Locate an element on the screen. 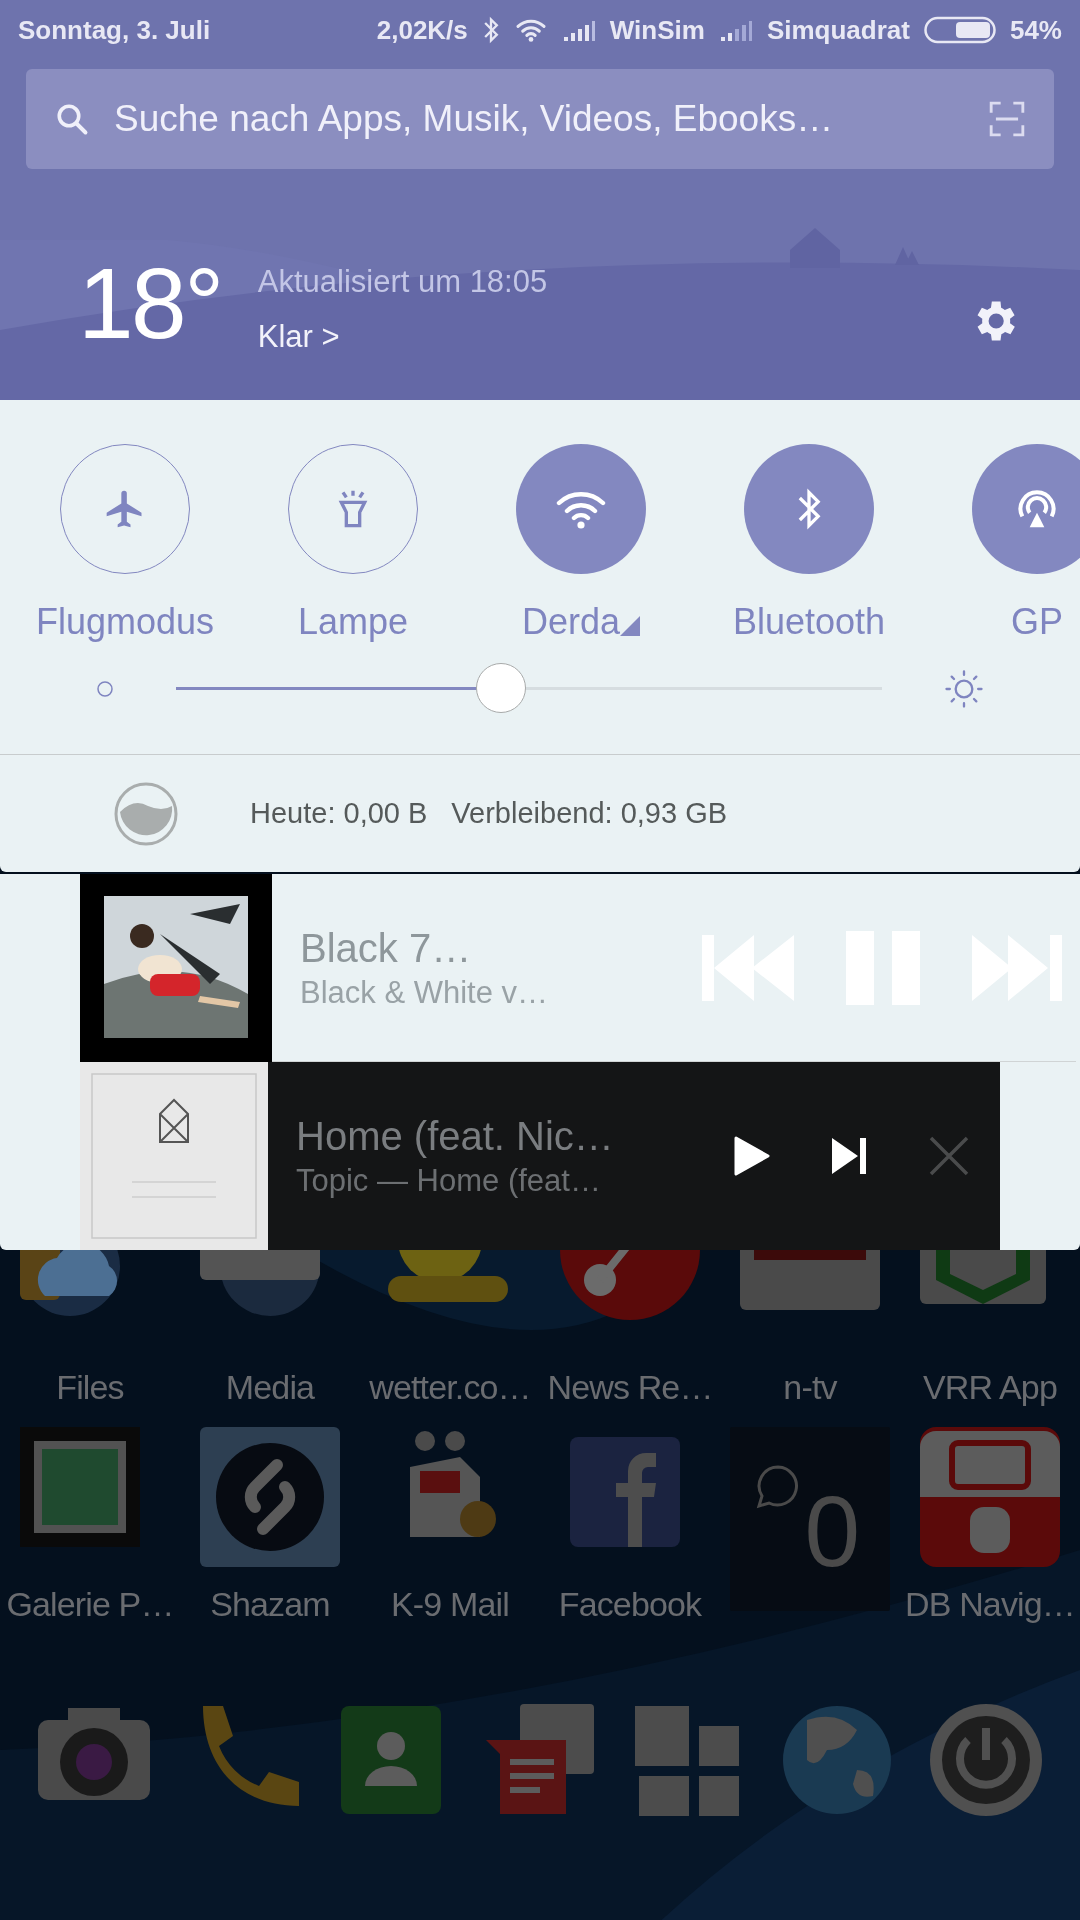 This screenshot has height=1920, width=1080. carrier-name: Simquadrat is located at coordinates (838, 30).